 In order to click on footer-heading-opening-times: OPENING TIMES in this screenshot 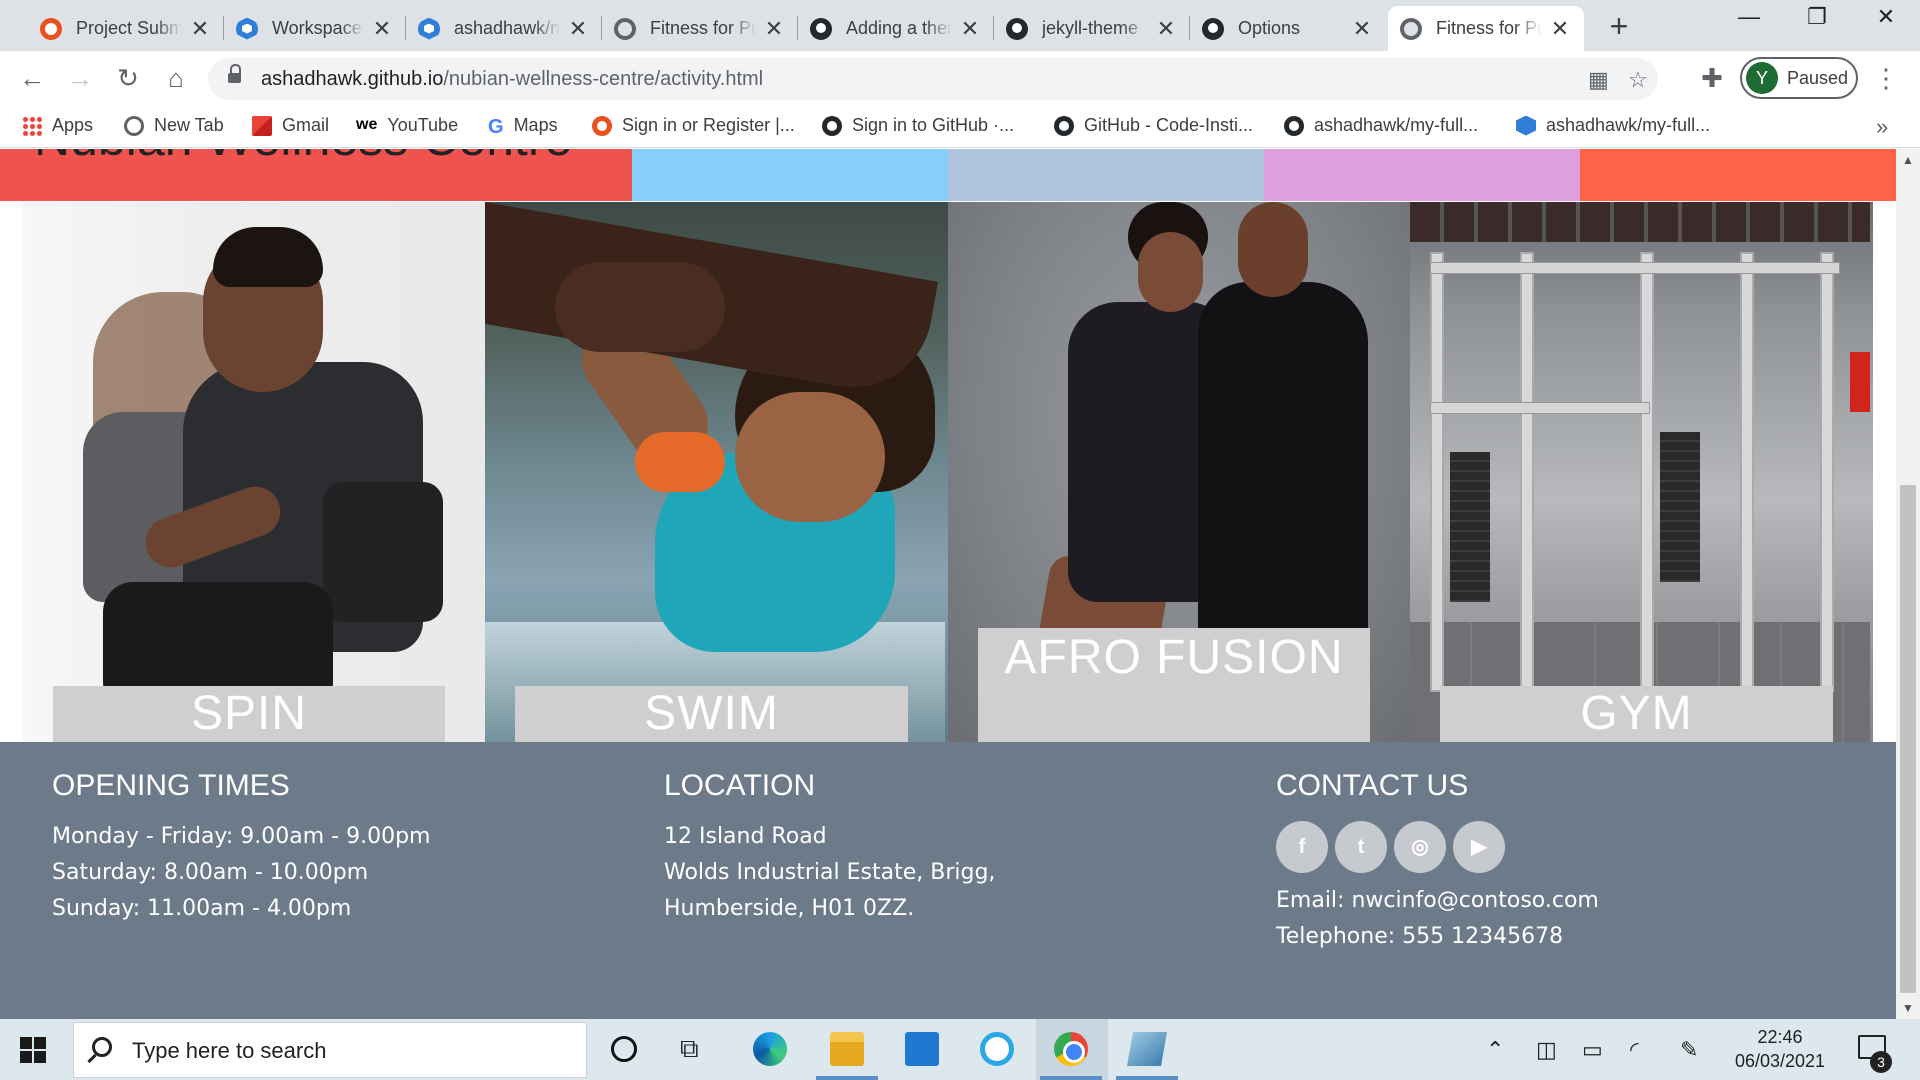, I will do `click(171, 785)`.